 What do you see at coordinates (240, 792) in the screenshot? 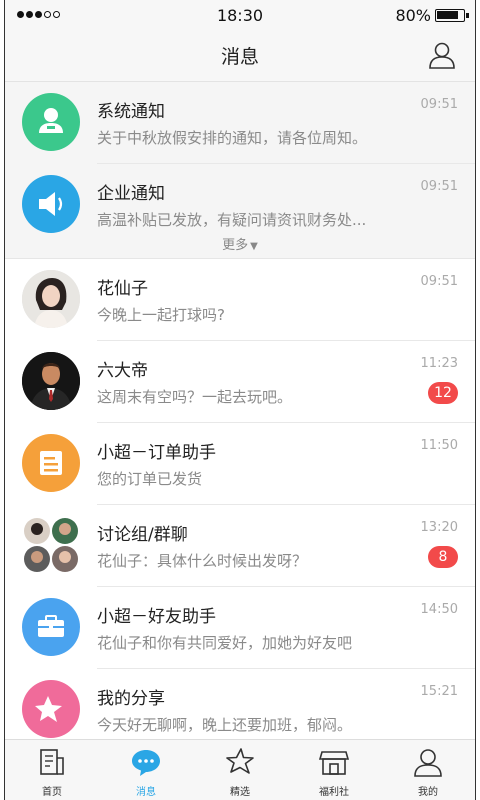
I see `tab-label: 精选` at bounding box center [240, 792].